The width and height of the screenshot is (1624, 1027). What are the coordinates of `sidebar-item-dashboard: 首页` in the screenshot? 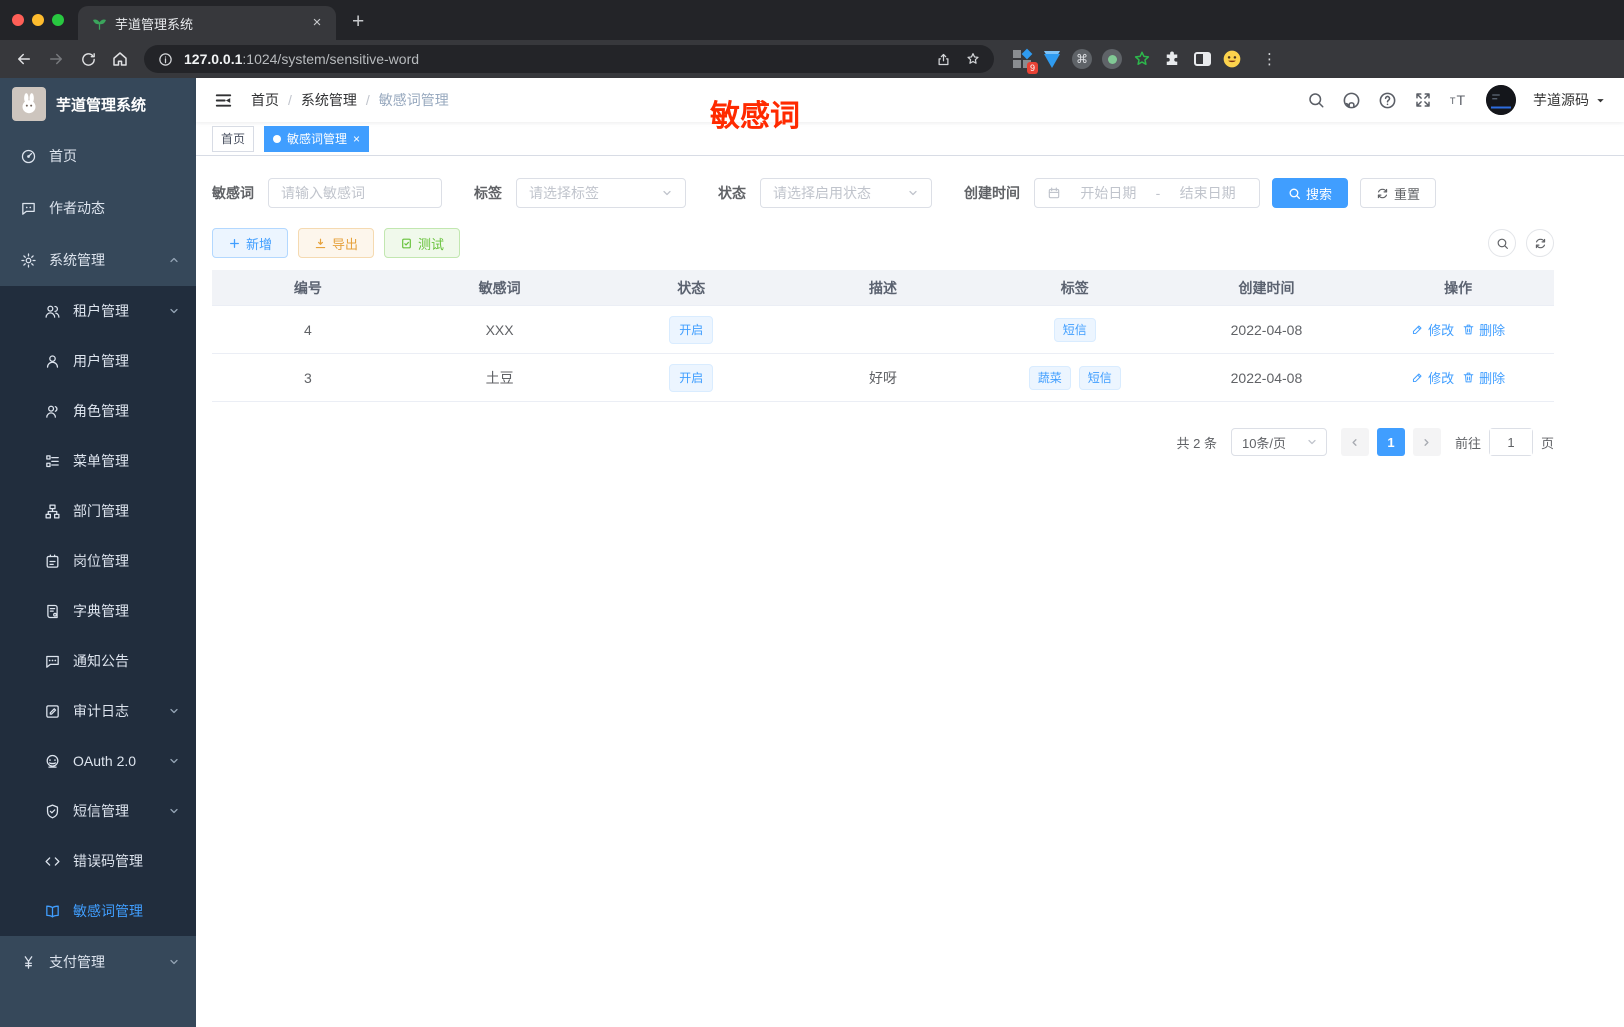 It's located at (98, 156).